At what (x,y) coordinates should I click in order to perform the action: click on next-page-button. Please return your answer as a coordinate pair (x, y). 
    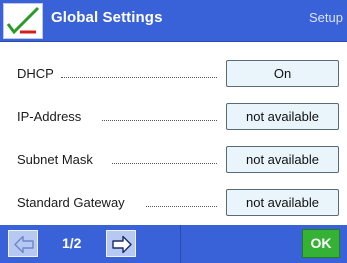
    Looking at the image, I should click on (121, 243).